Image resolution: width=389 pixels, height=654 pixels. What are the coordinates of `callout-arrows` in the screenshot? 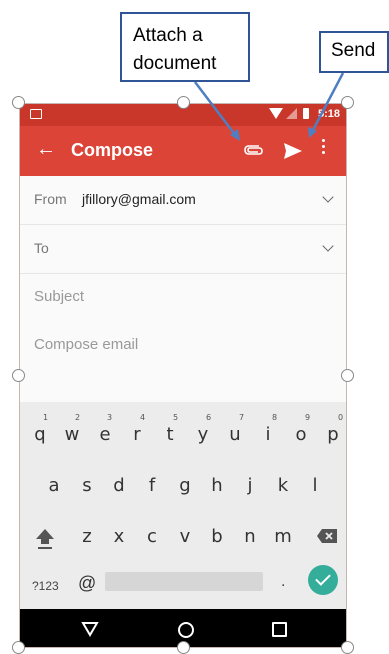 It's located at (269, 106).